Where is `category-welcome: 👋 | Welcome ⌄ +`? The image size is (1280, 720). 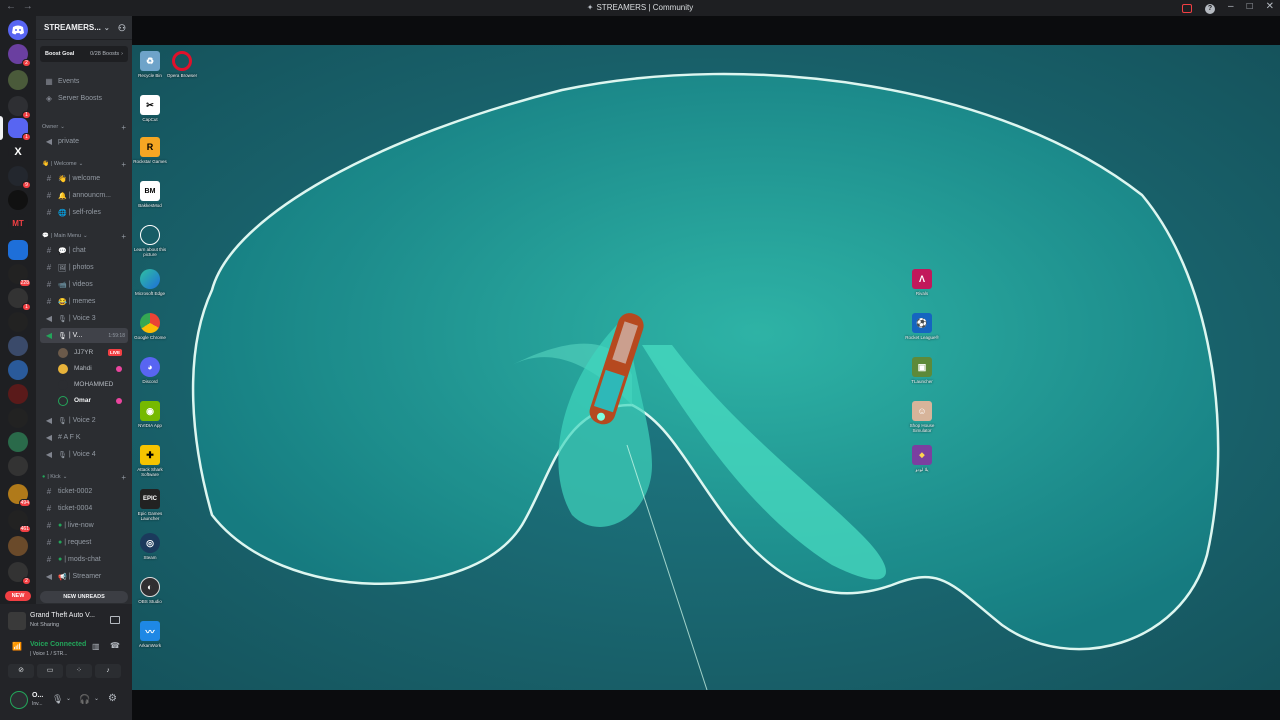
category-welcome: 👋 | Welcome ⌄ + is located at coordinates (85, 164).